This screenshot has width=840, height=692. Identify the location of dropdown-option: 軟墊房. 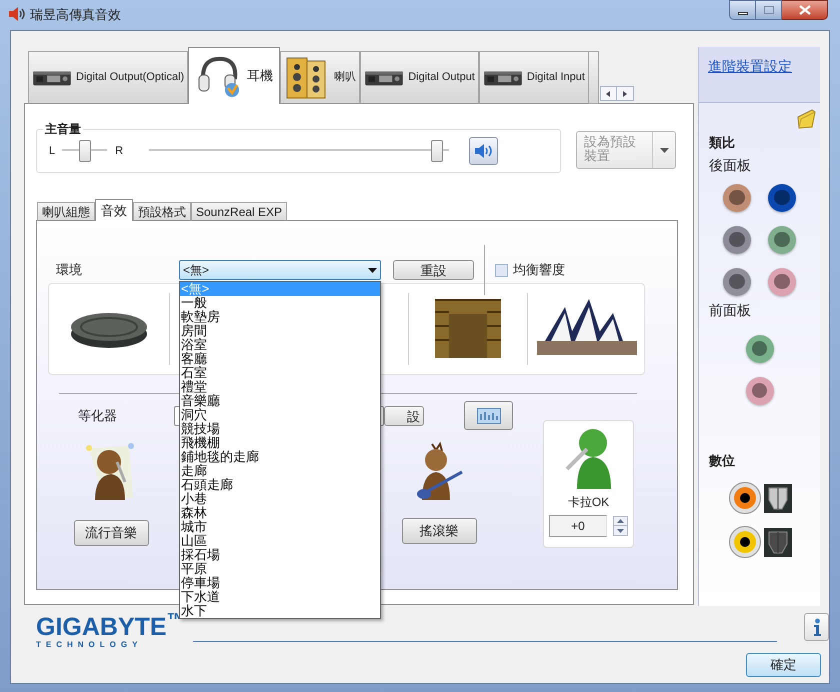
(280, 317).